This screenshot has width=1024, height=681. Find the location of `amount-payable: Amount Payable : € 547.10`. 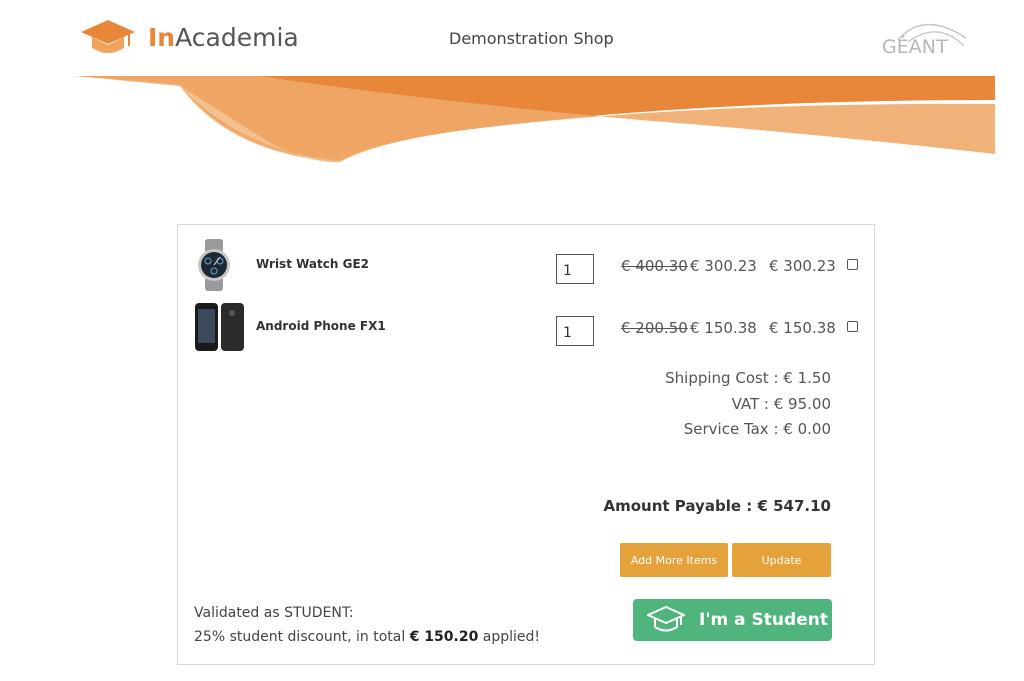

amount-payable: Amount Payable : € 547.10 is located at coordinates (717, 506).